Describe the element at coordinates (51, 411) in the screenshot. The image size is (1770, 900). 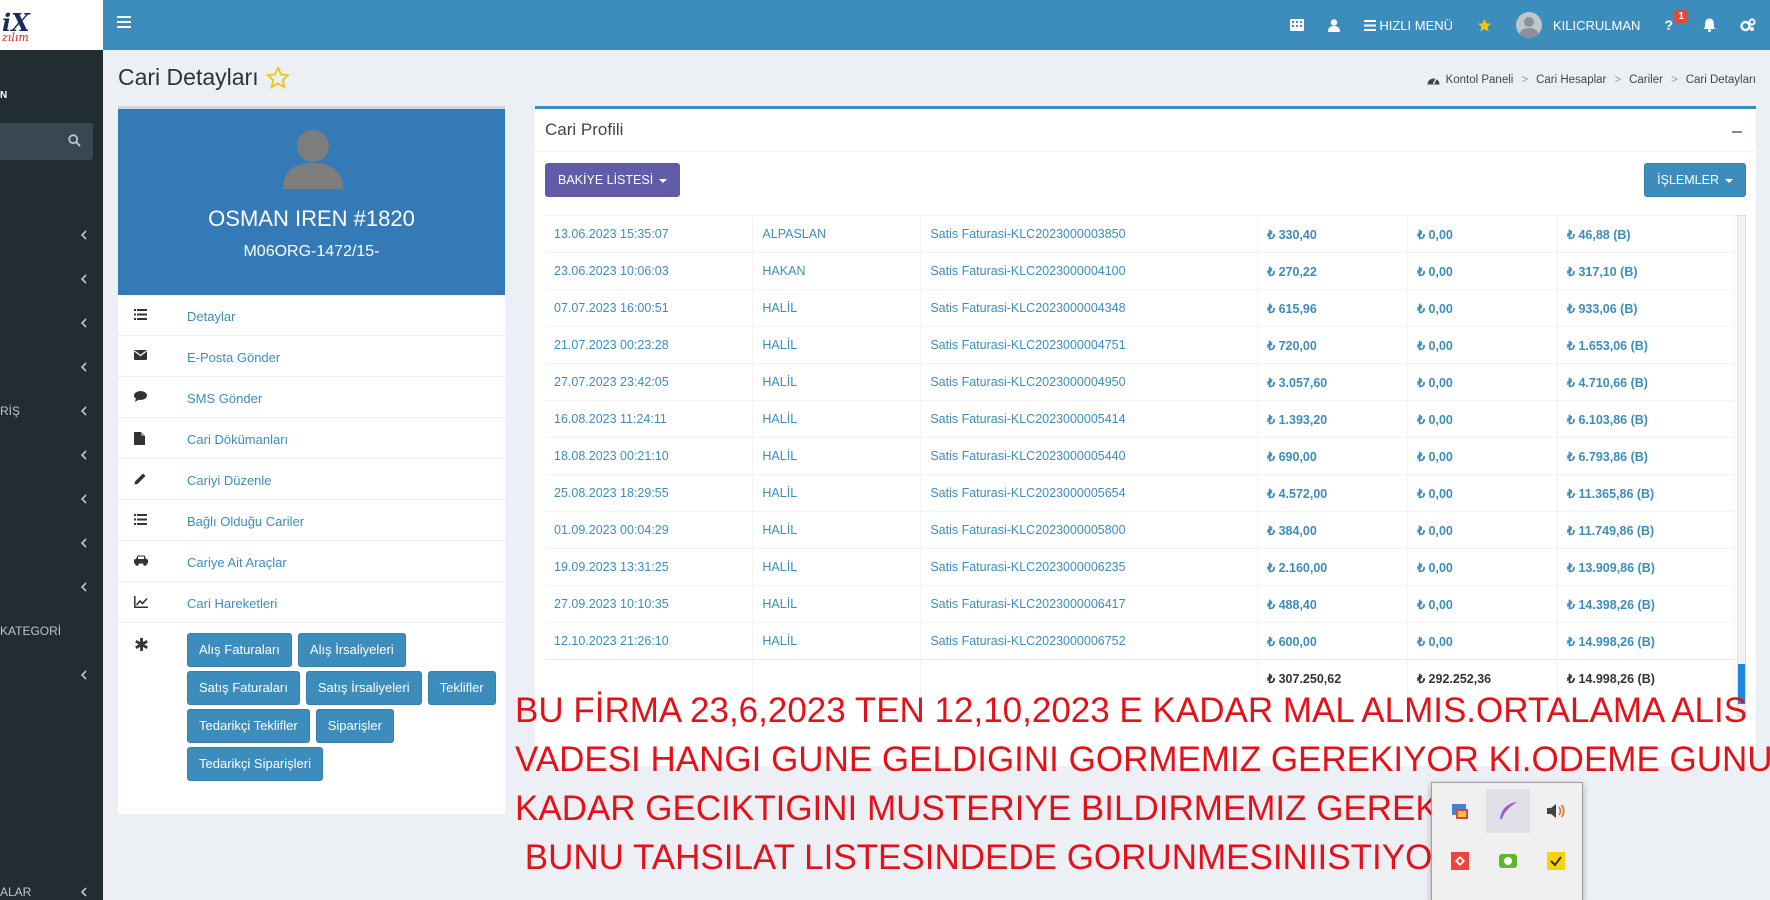
I see `sidebar-item-5: RİŞ` at that location.